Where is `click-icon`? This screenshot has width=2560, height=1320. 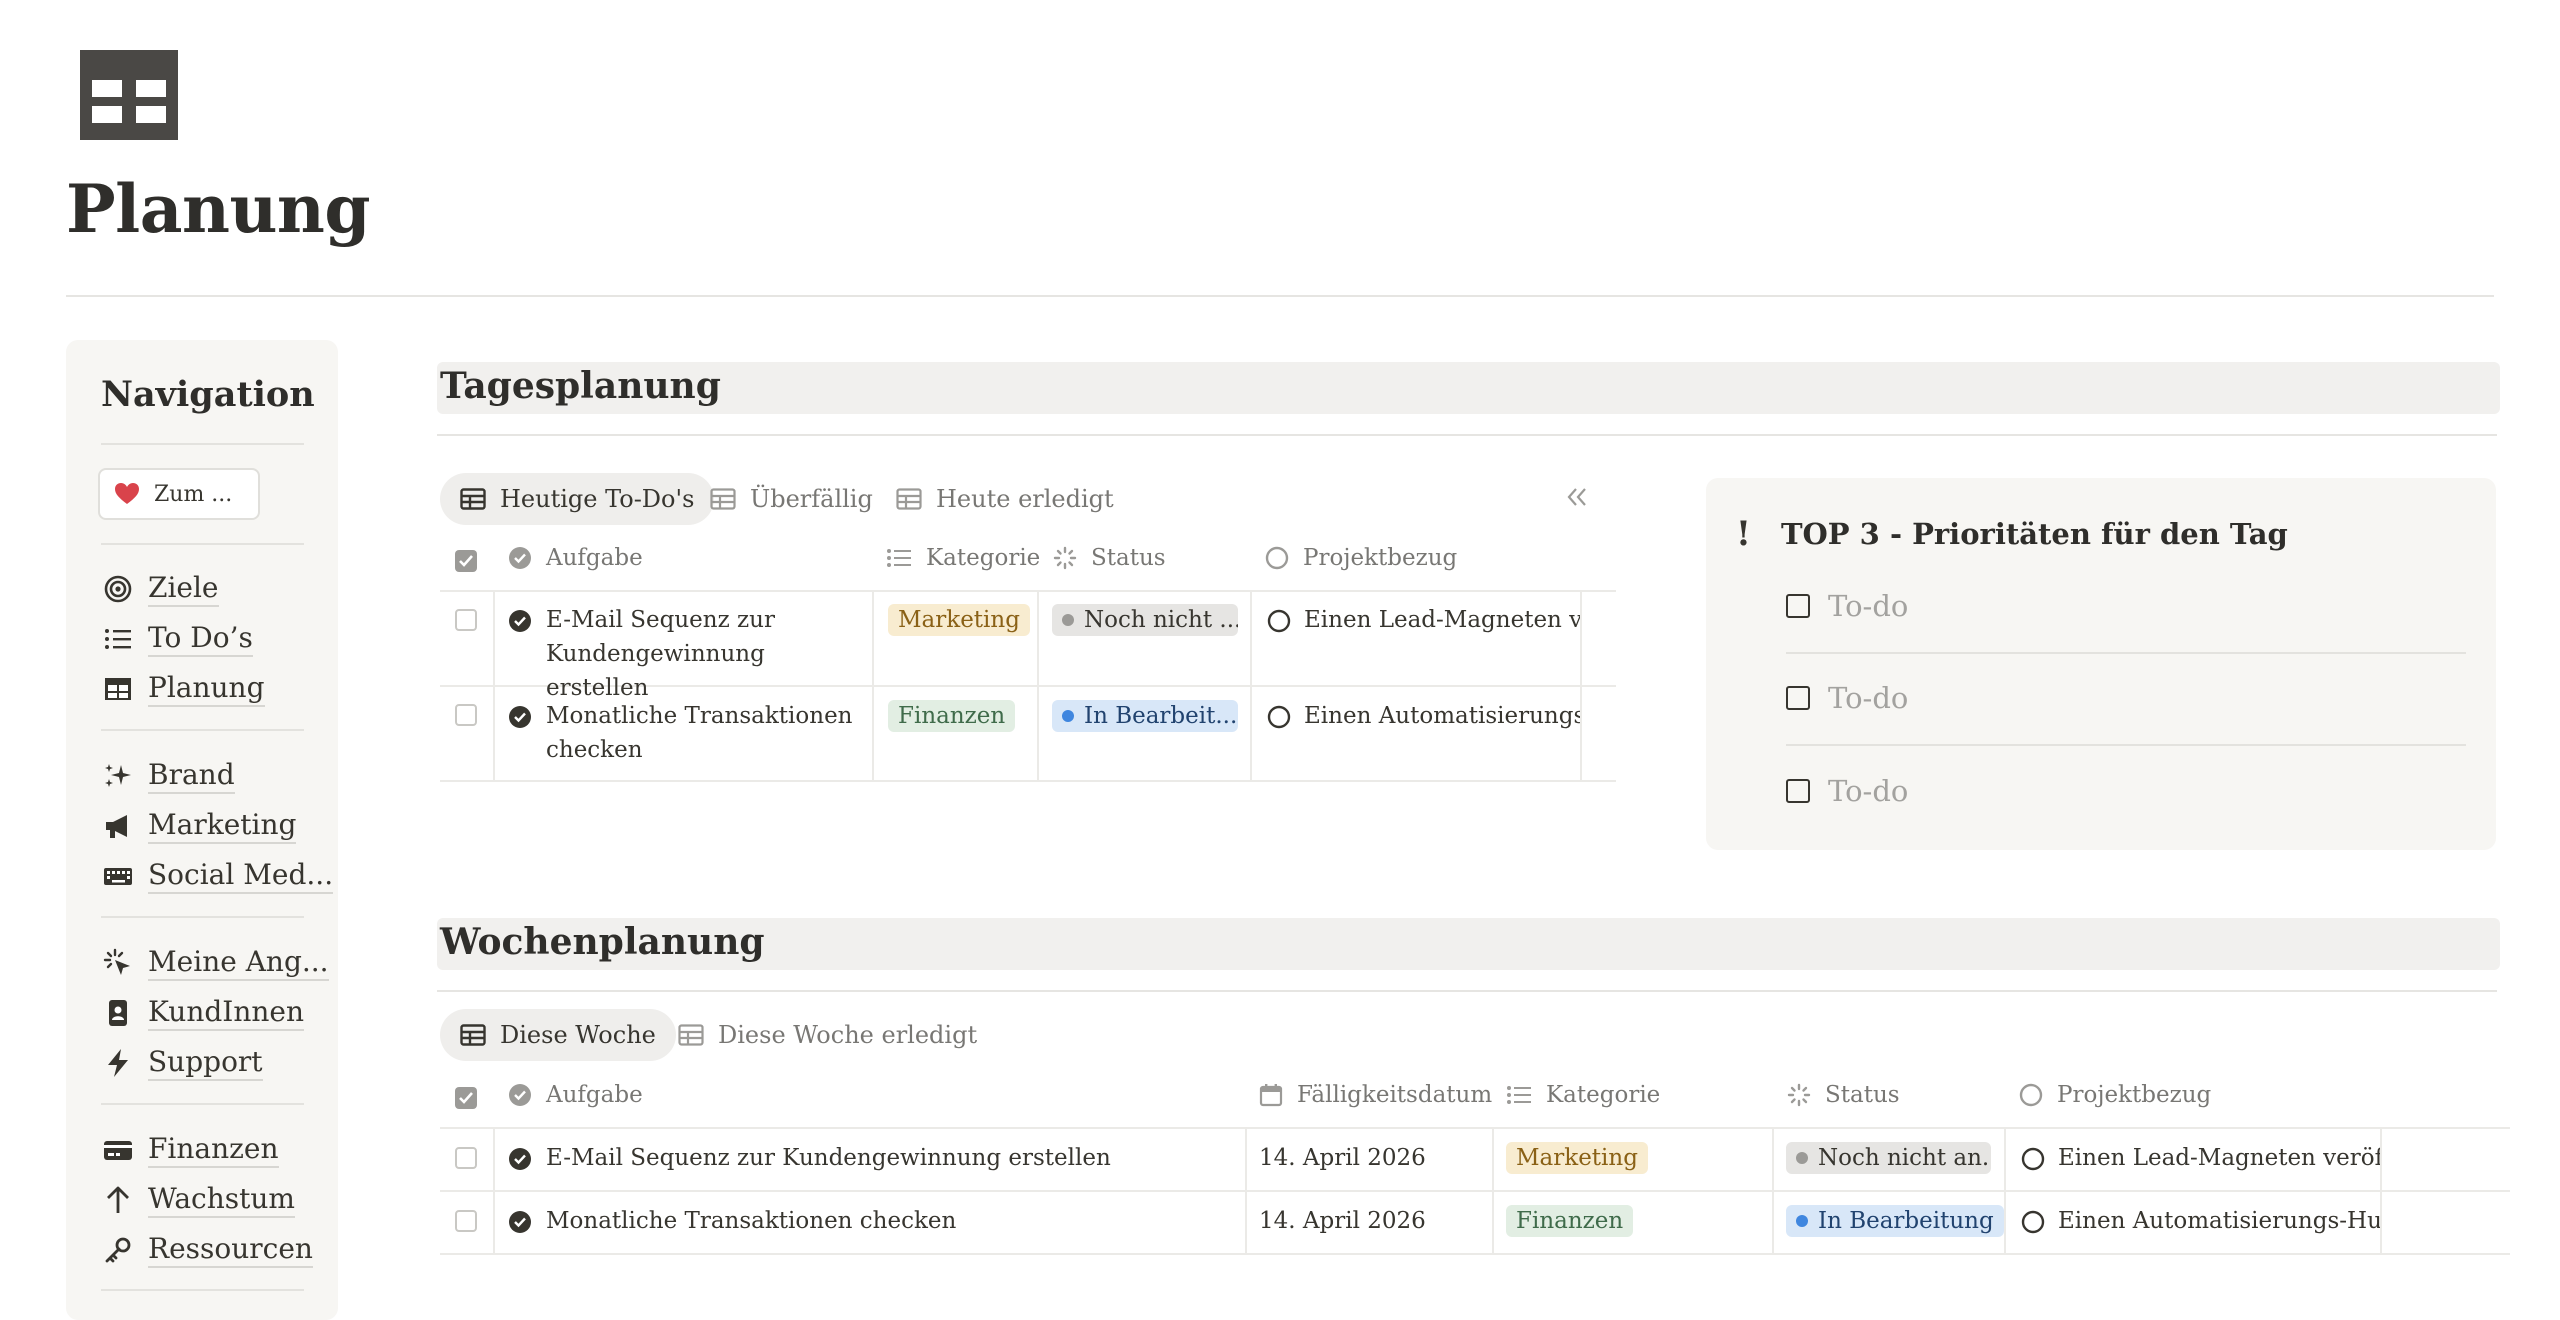 click-icon is located at coordinates (116, 961).